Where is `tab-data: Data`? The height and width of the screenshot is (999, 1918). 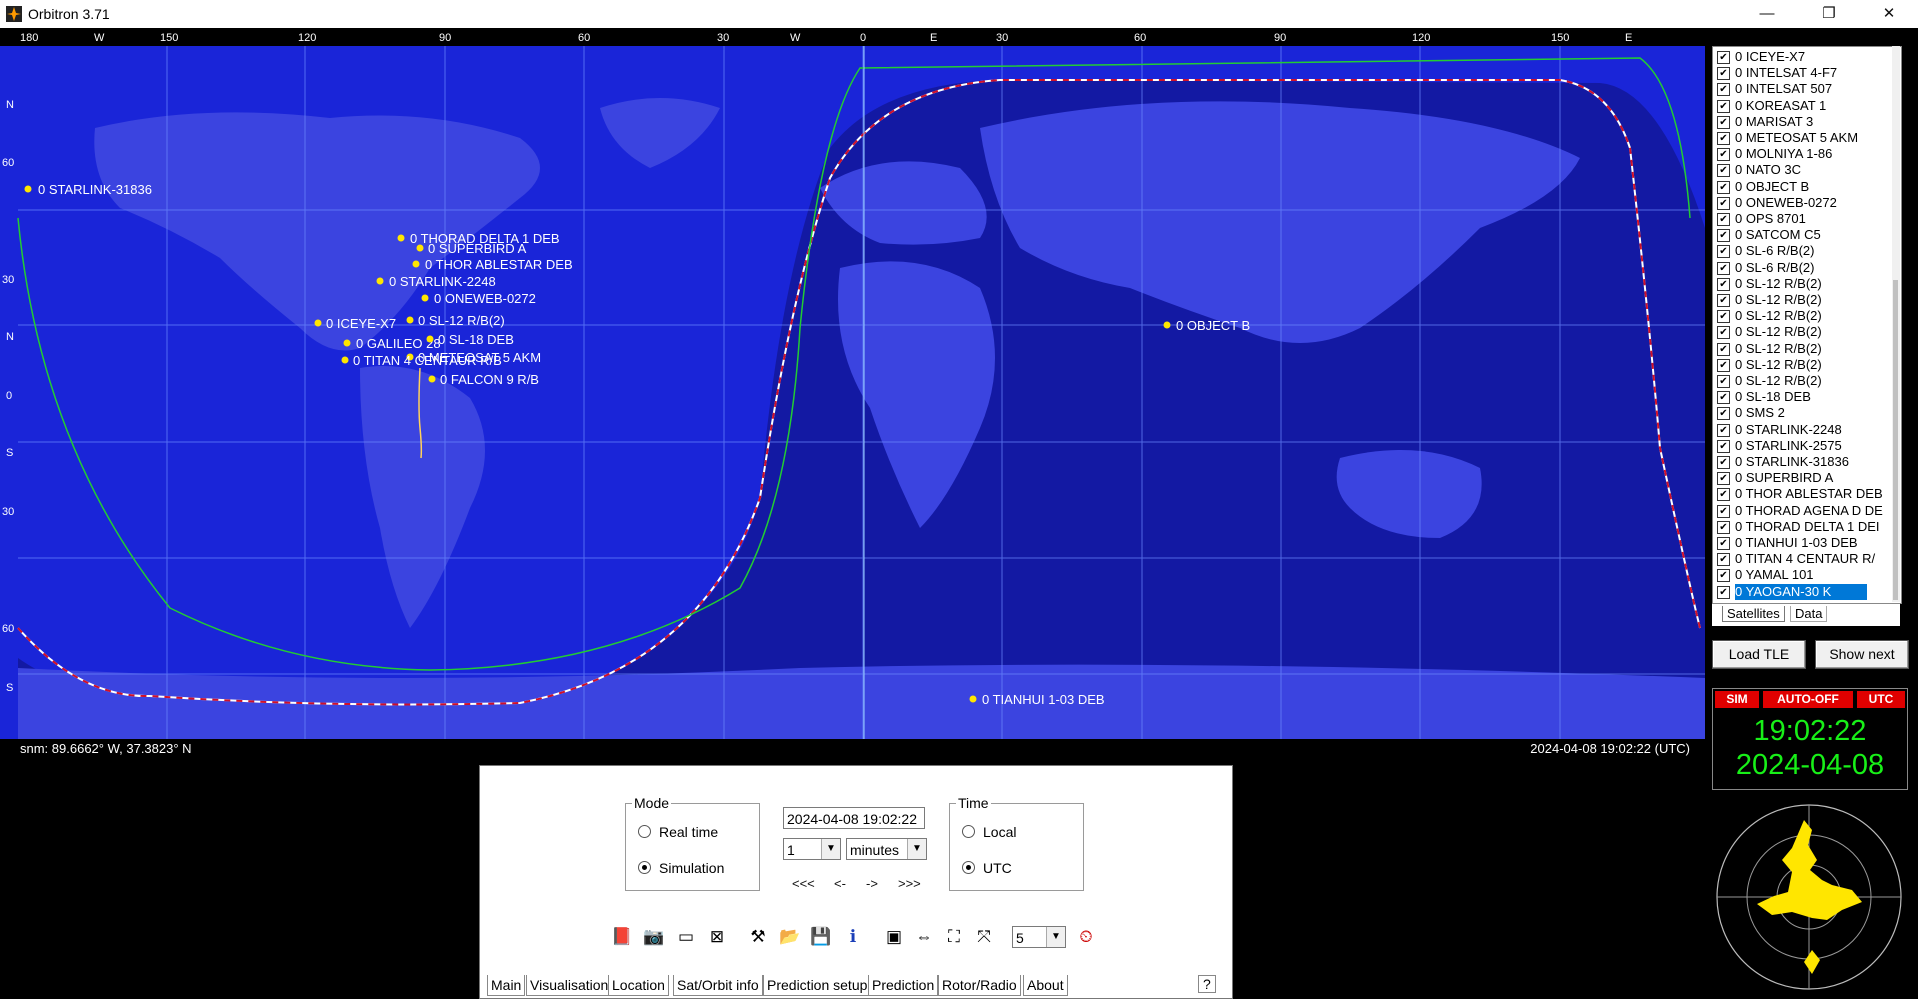 tab-data: Data is located at coordinates (1809, 614).